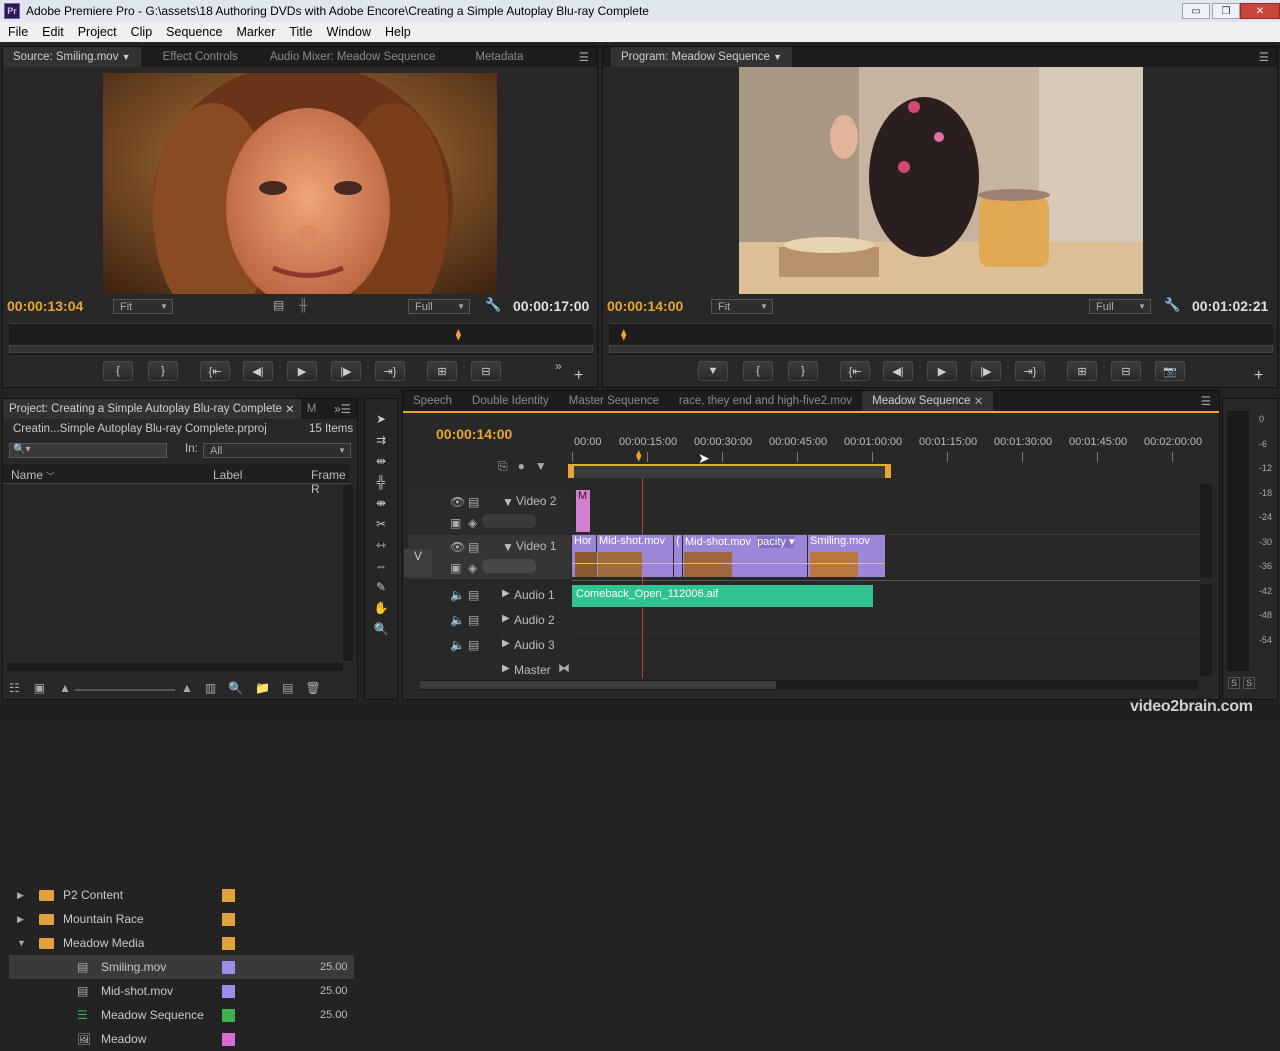  What do you see at coordinates (381, 566) in the screenshot?
I see `slide-tool-icon: ⇔` at bounding box center [381, 566].